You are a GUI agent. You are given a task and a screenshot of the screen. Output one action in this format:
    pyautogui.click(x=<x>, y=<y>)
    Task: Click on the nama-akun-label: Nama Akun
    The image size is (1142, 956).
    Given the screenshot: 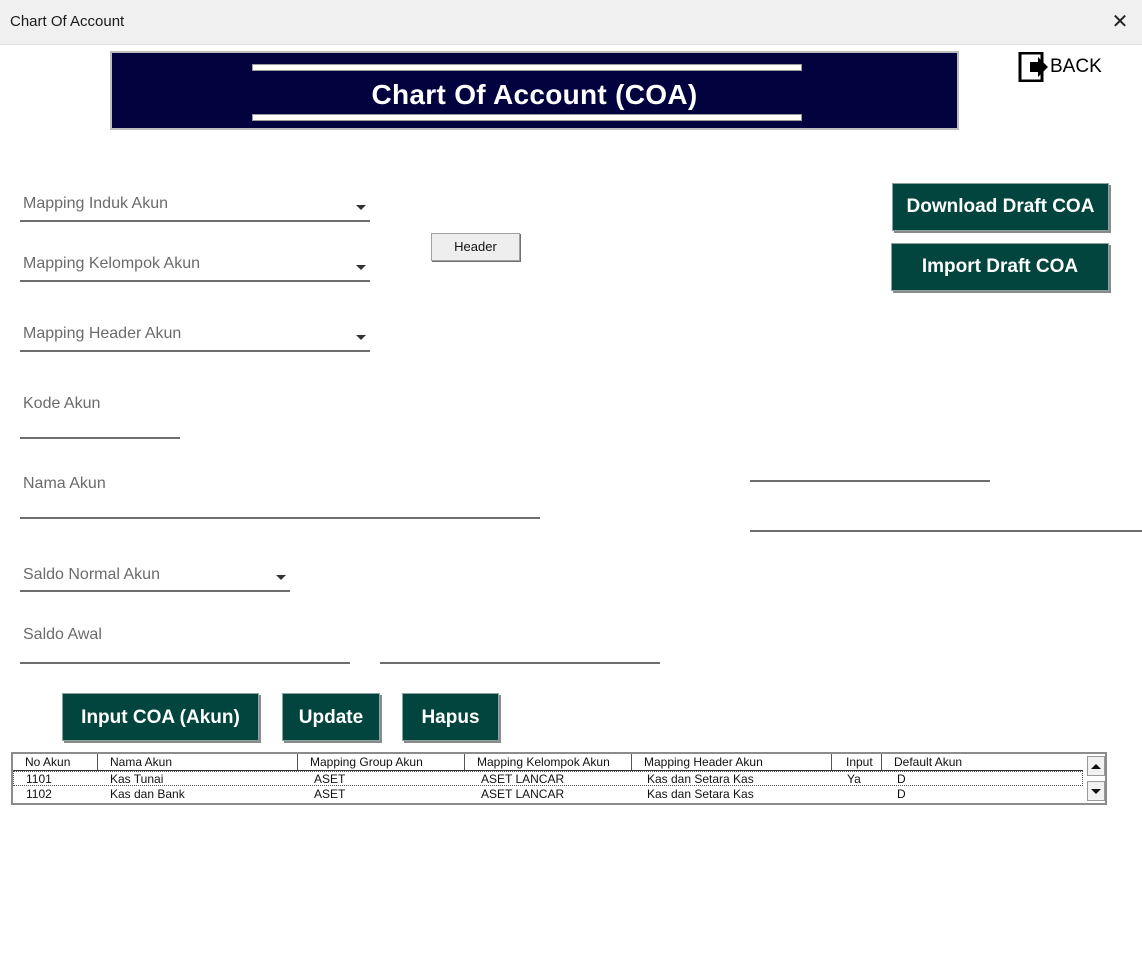 What is the action you would take?
    pyautogui.click(x=64, y=483)
    